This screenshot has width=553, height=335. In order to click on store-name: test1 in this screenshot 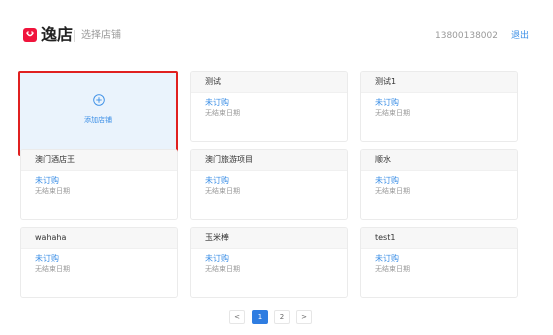, I will do `click(439, 238)`.